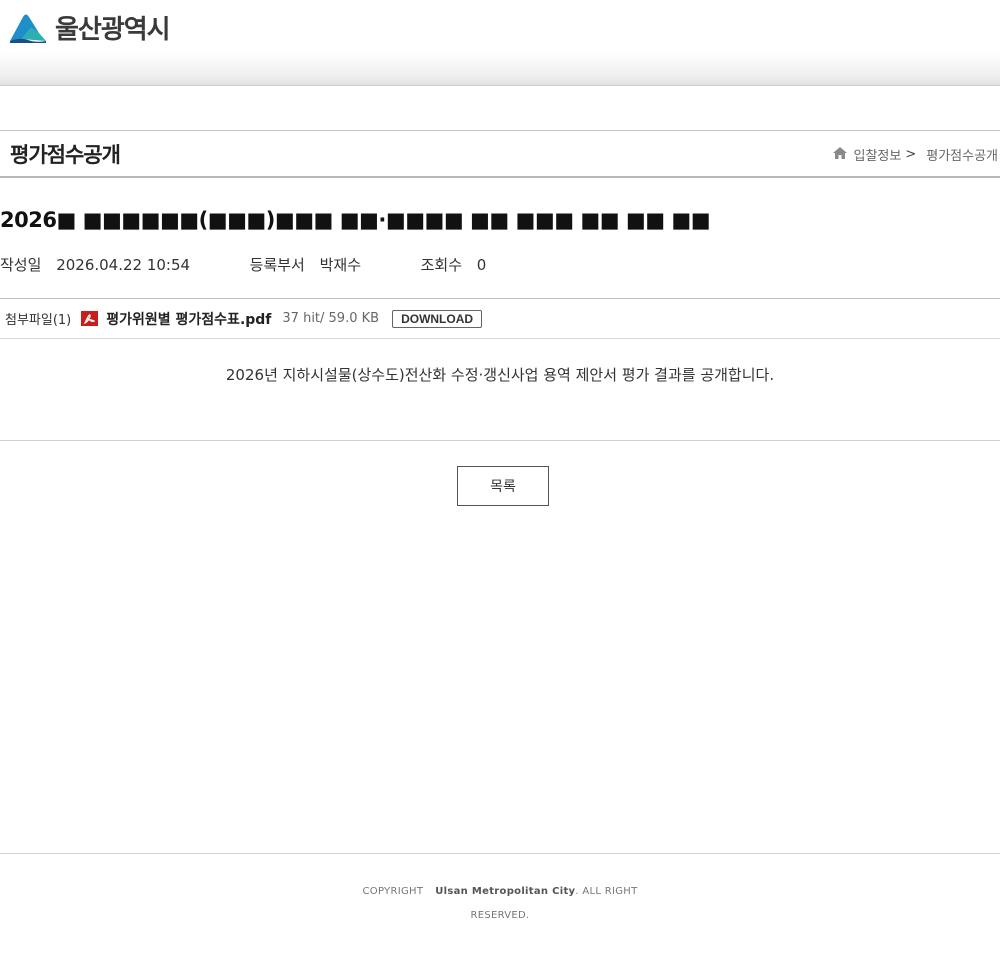  What do you see at coordinates (123, 265) in the screenshot?
I see `date-value: 2026.04.22 10:54` at bounding box center [123, 265].